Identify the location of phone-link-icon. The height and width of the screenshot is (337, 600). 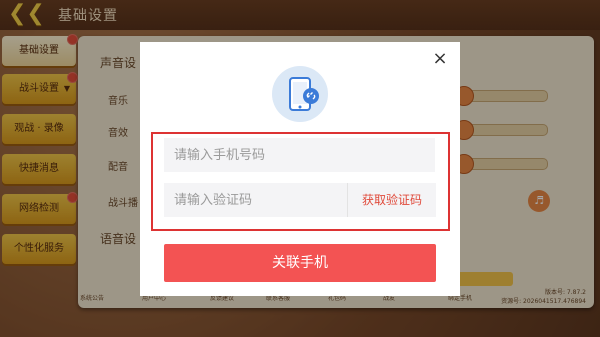
(300, 94).